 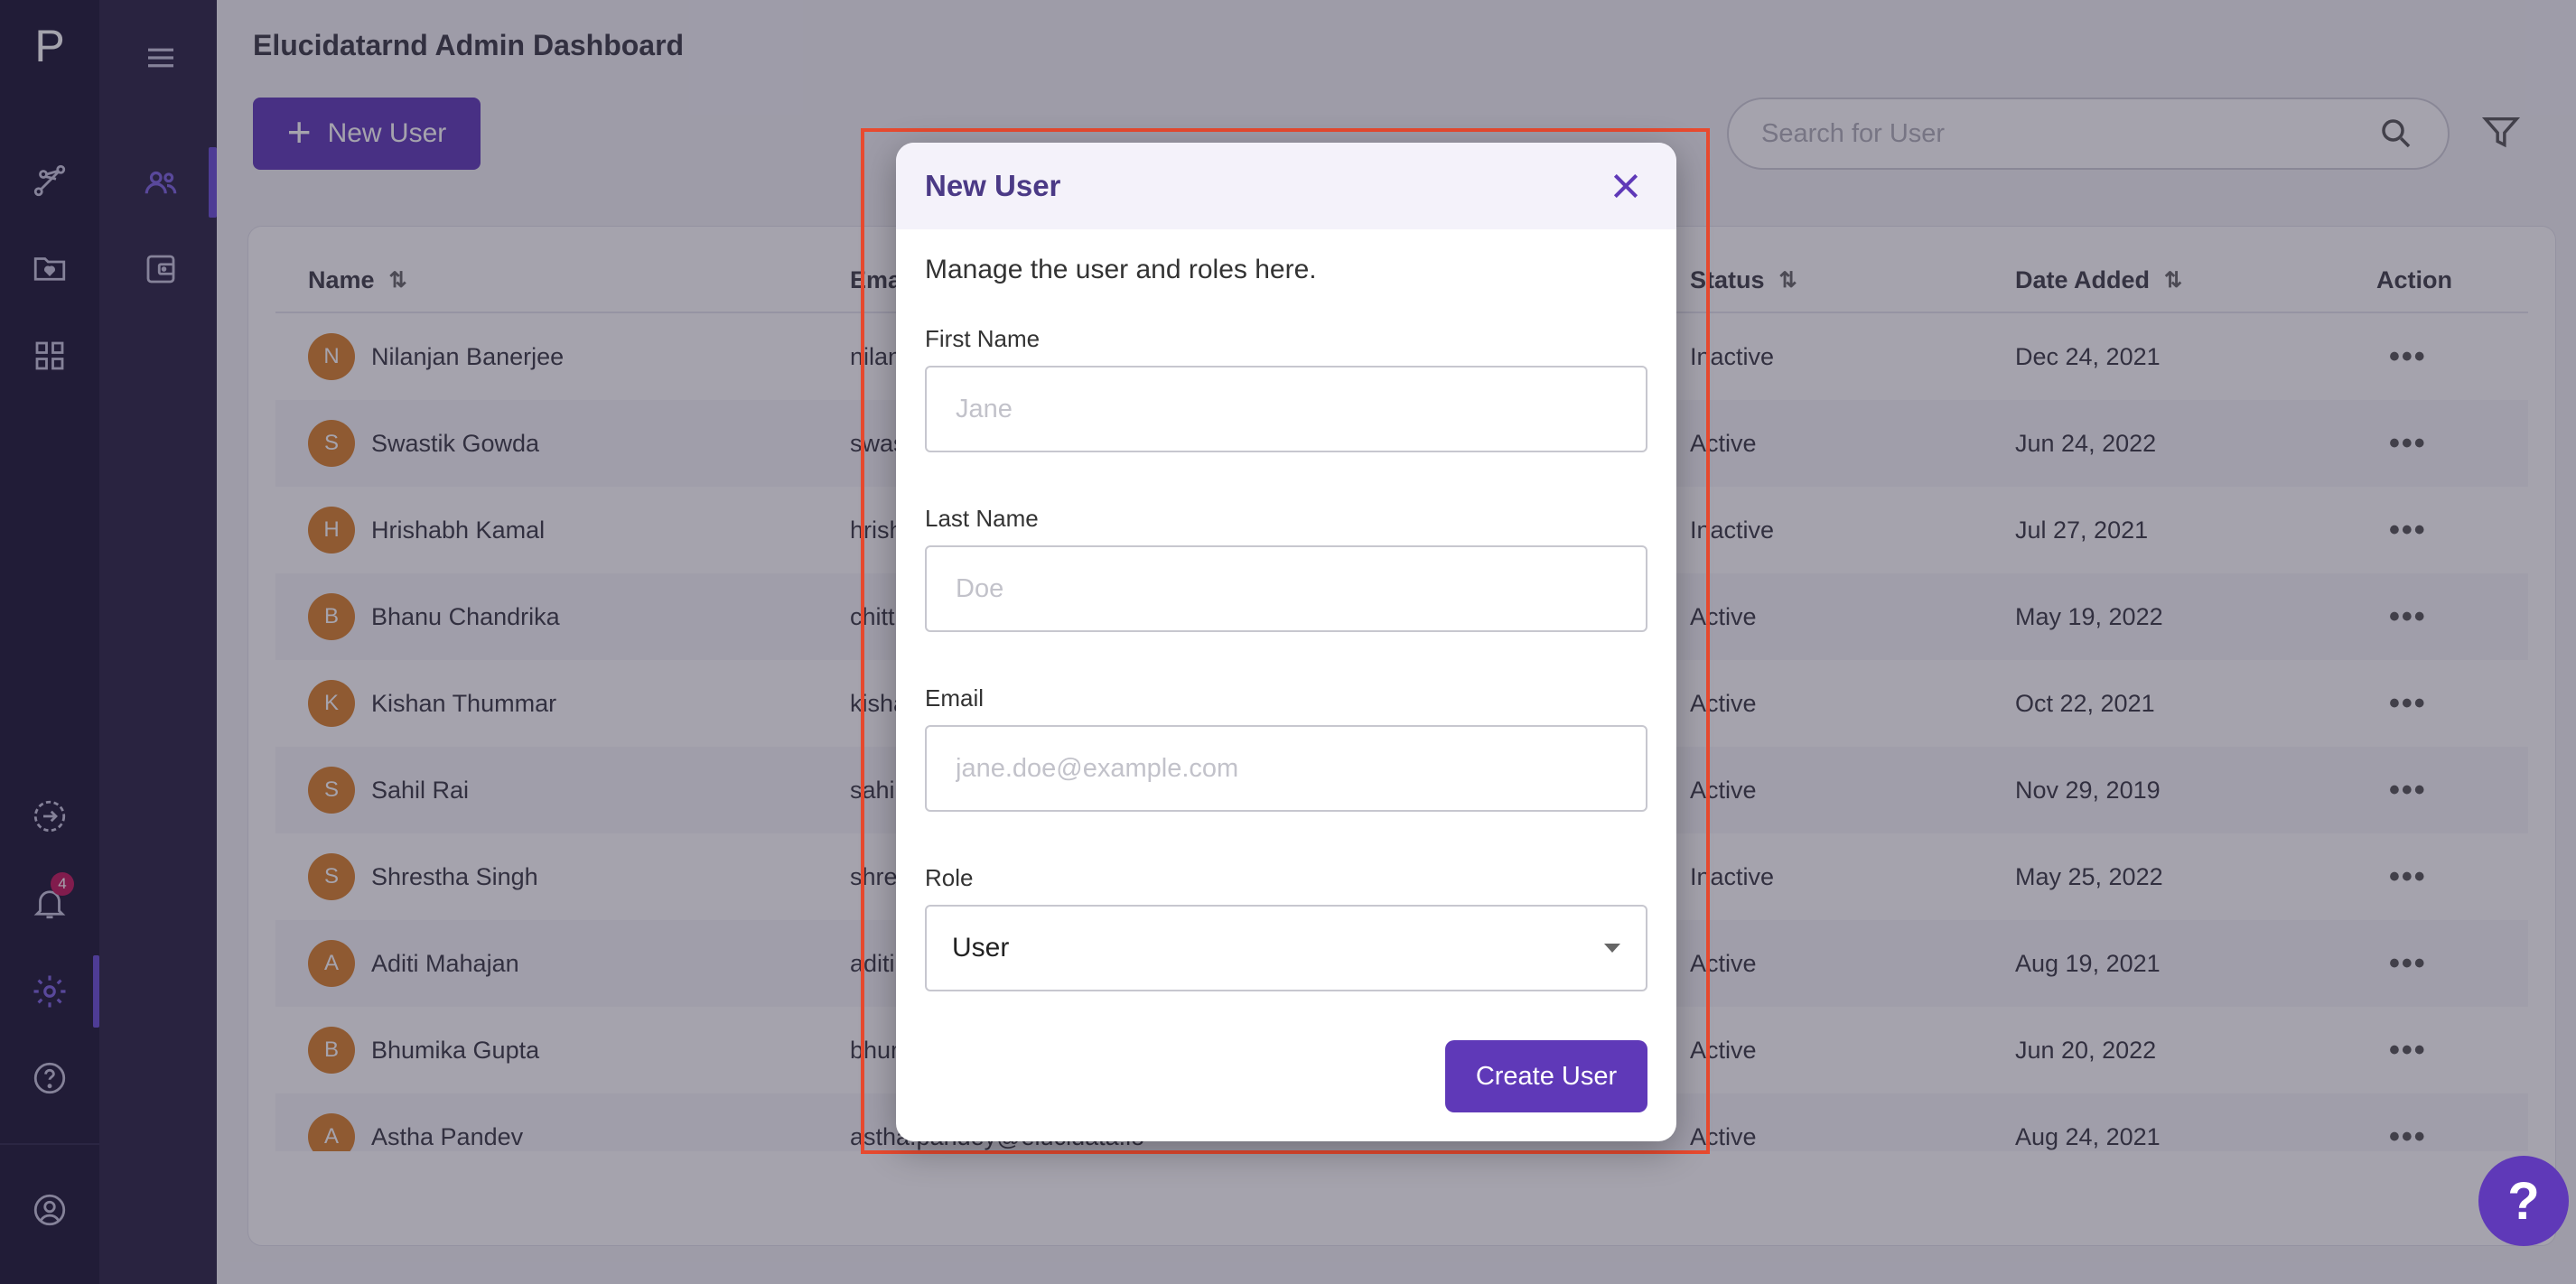 What do you see at coordinates (1286, 948) in the screenshot?
I see `role-select: User` at bounding box center [1286, 948].